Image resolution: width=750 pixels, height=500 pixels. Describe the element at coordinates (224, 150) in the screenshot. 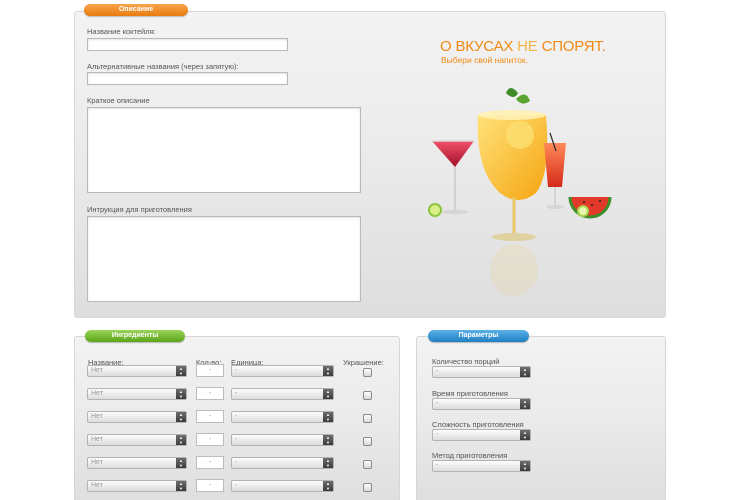

I see `short-description-textarea` at that location.